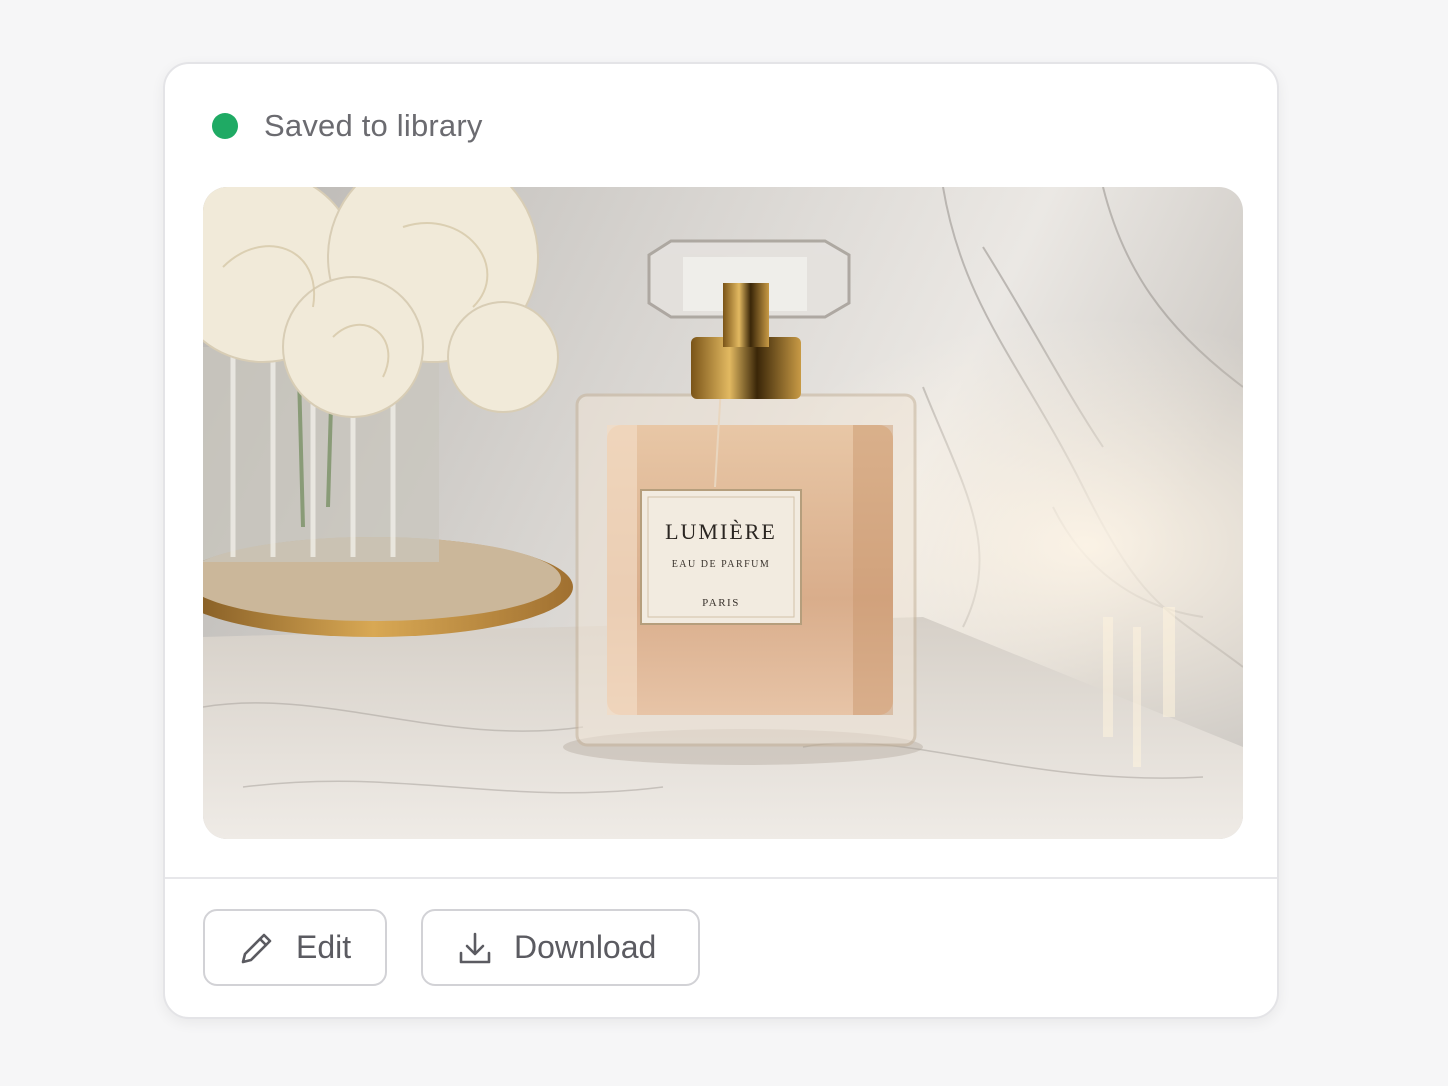 The height and width of the screenshot is (1086, 1448). Describe the element at coordinates (475, 948) in the screenshot. I see `download-icon` at that location.